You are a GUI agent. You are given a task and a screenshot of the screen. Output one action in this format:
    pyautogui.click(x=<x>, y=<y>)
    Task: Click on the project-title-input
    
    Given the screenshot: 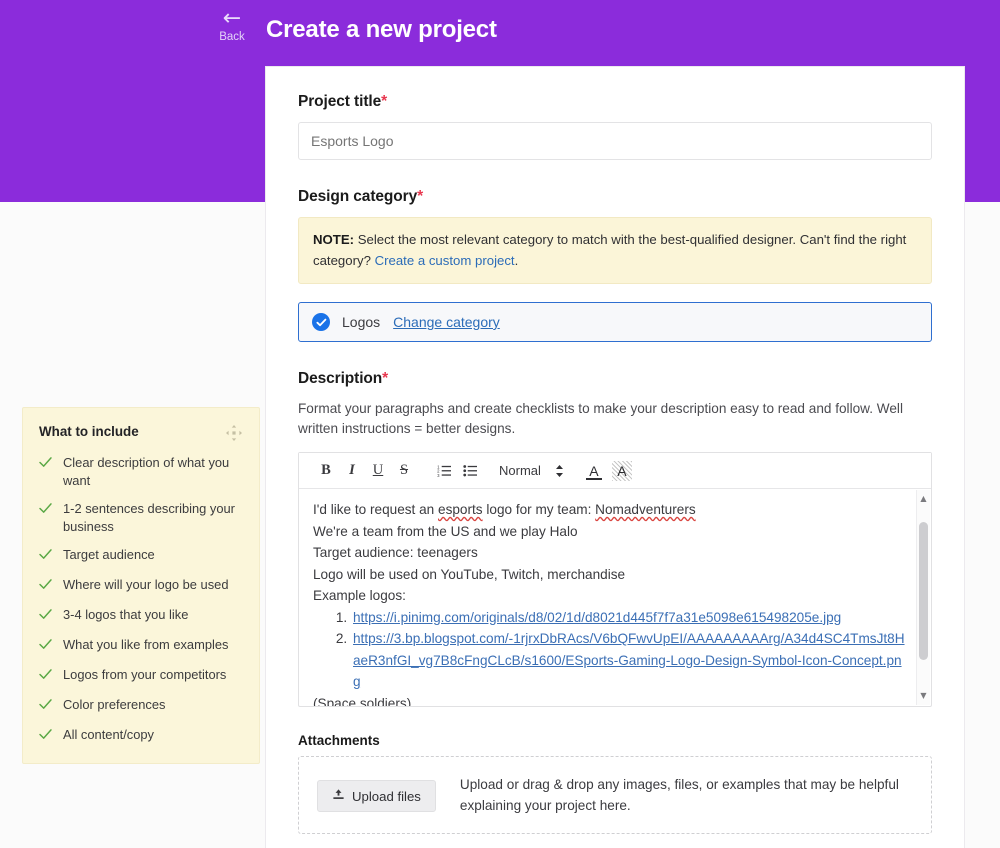 What is the action you would take?
    pyautogui.click(x=615, y=141)
    